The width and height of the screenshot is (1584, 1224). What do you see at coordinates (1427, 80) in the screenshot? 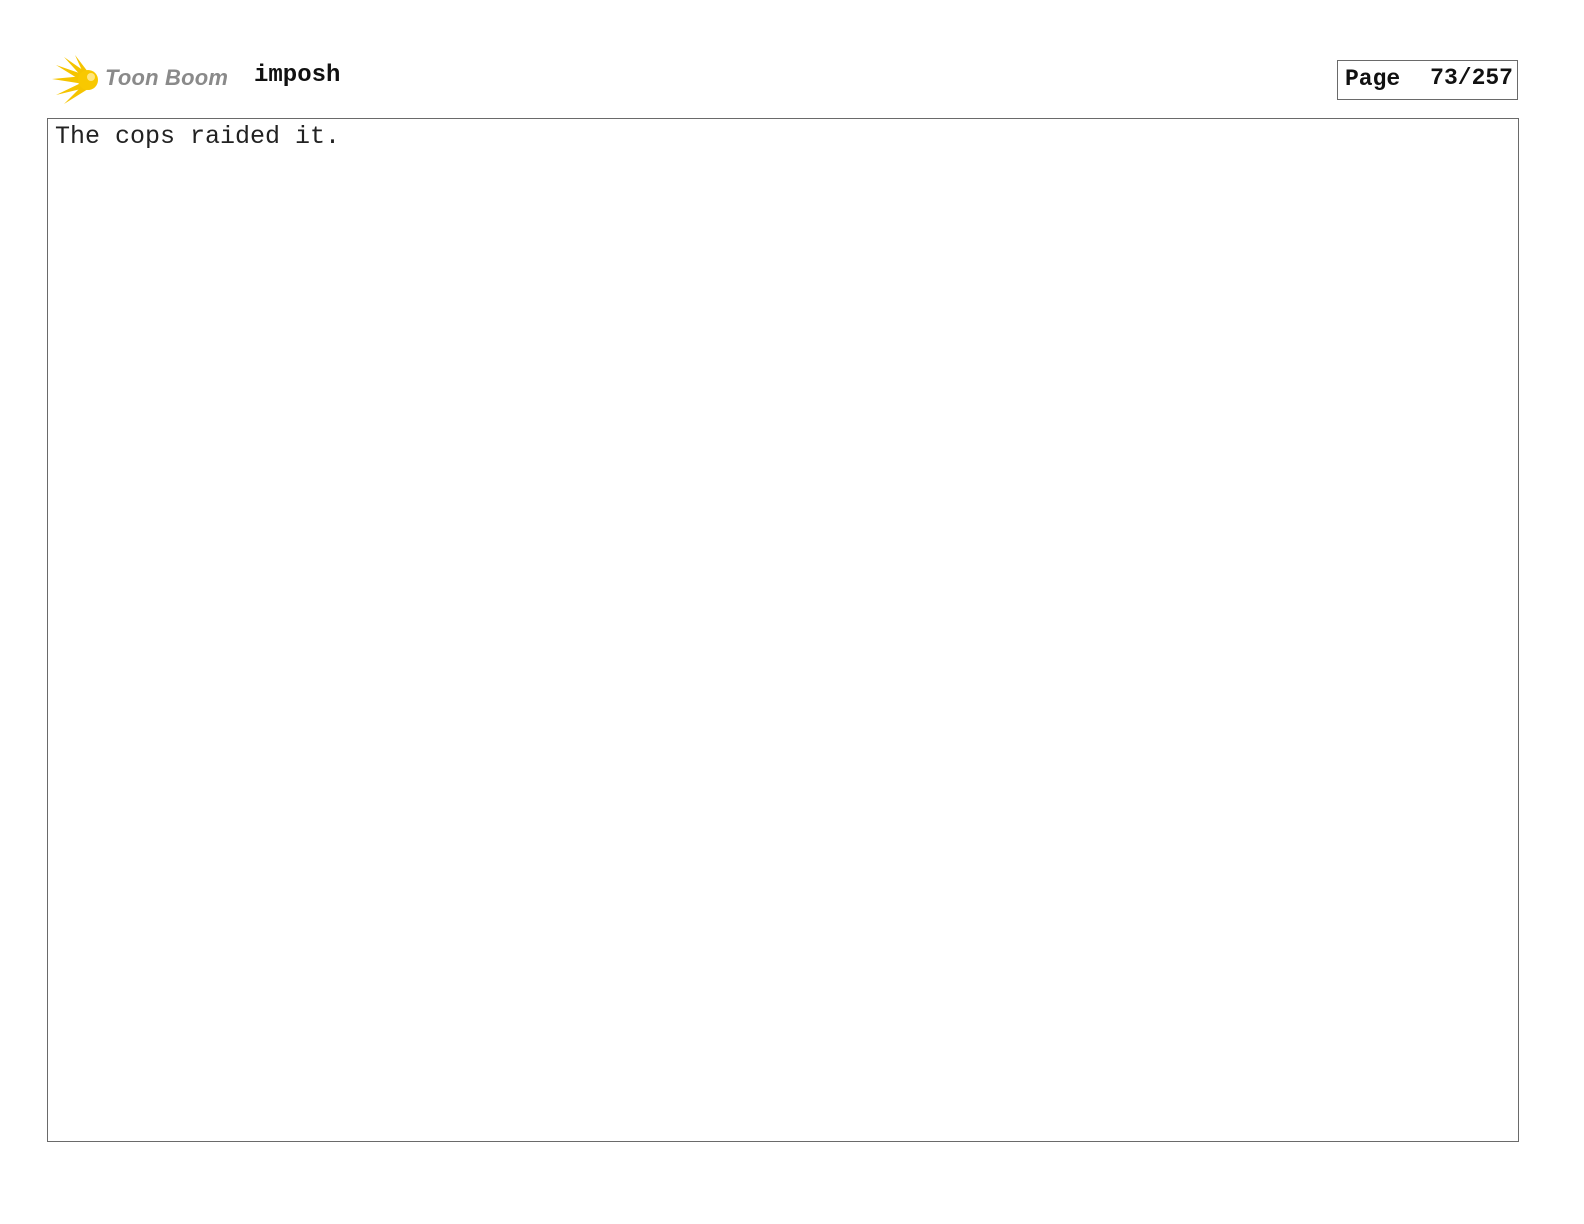
I see `page-indicator: Page 73/257` at bounding box center [1427, 80].